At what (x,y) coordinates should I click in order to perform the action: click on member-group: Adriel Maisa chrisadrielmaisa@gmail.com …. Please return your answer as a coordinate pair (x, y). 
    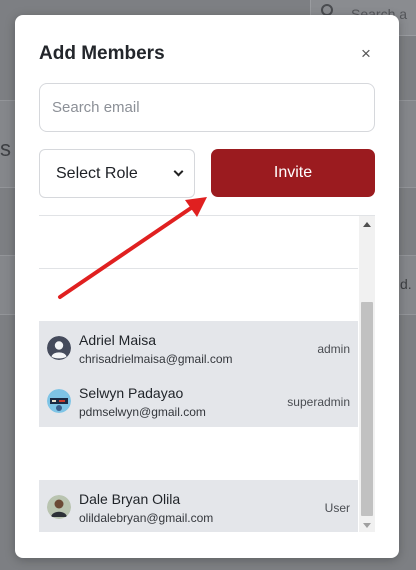
    Looking at the image, I should click on (198, 374).